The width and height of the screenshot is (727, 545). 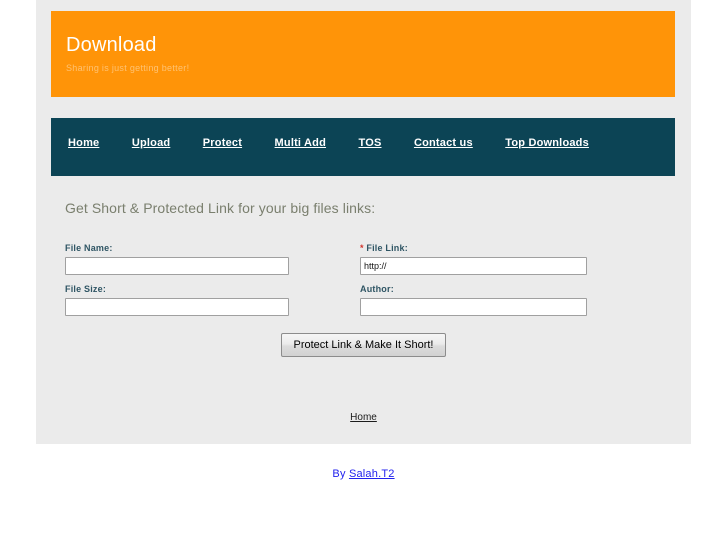 I want to click on nav-link-home: Home, so click(x=83, y=143).